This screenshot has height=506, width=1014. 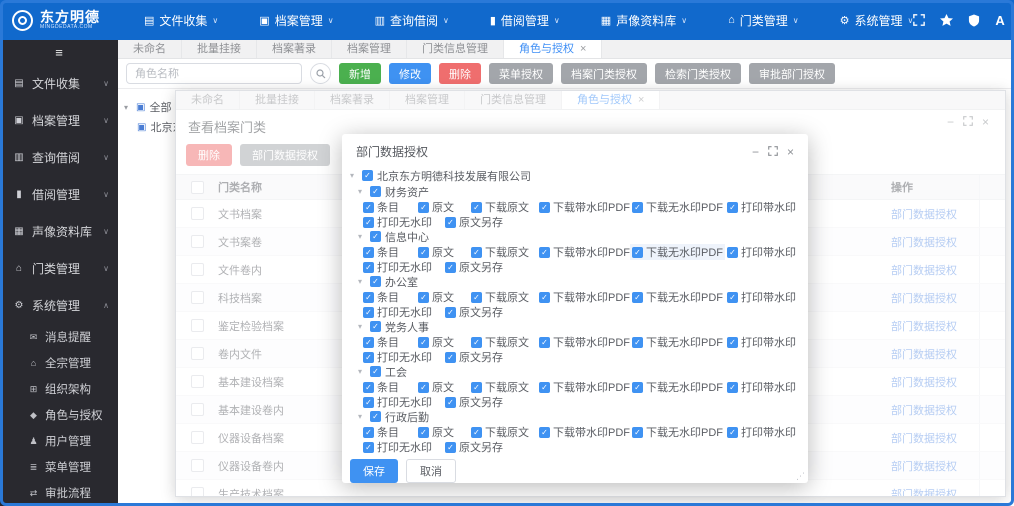 What do you see at coordinates (294, 49) in the screenshot?
I see `tab: 档案著录` at bounding box center [294, 49].